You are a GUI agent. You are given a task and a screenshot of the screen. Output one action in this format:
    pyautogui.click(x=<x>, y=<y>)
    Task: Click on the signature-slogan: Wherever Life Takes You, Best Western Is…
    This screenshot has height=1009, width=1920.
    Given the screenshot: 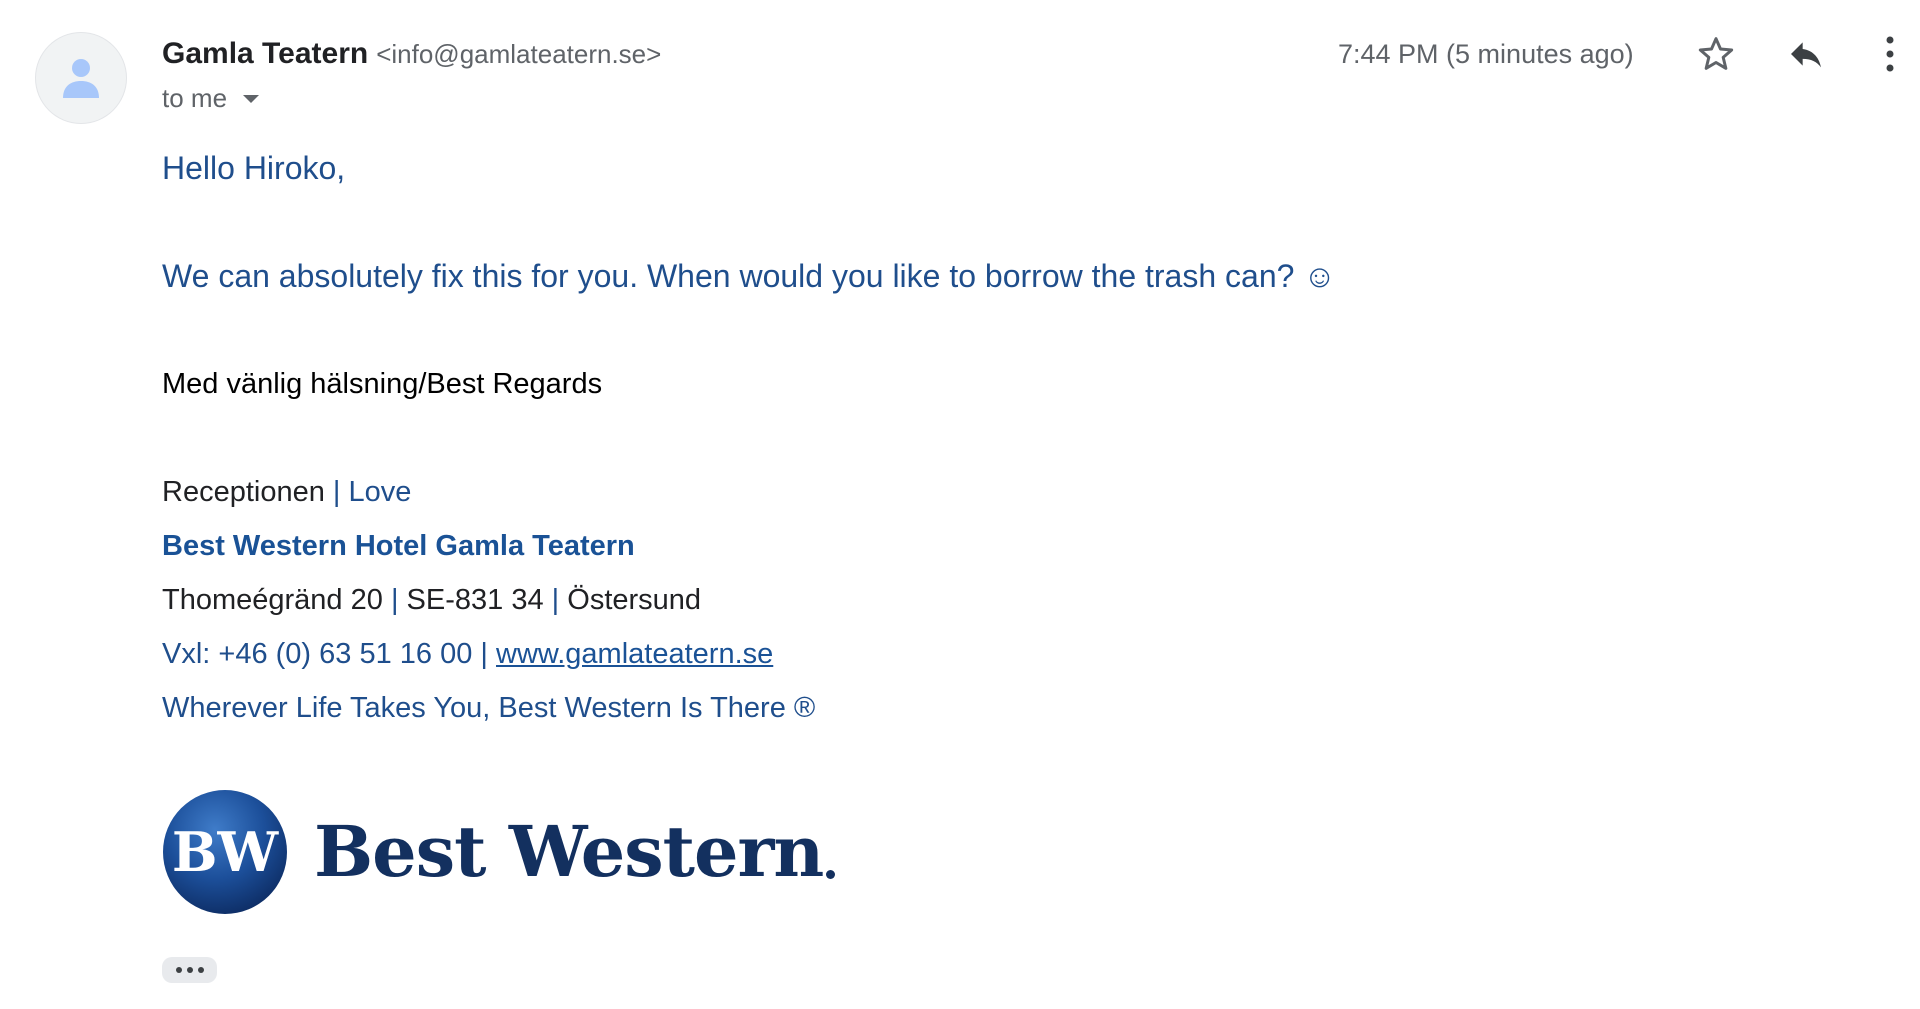 What is the action you would take?
    pyautogui.click(x=489, y=708)
    